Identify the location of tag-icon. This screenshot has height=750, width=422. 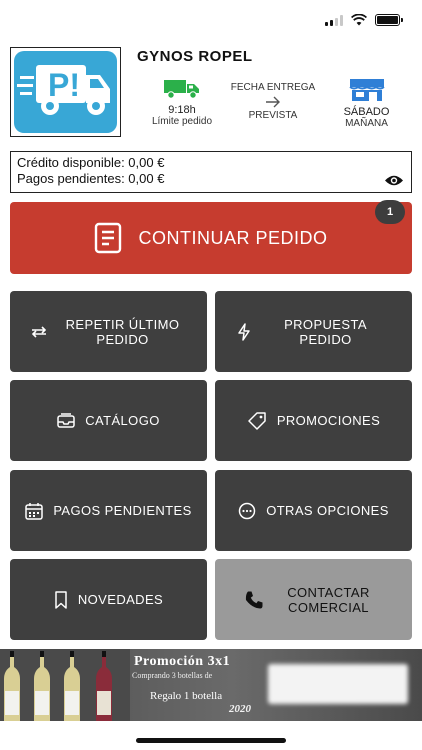
(257, 420).